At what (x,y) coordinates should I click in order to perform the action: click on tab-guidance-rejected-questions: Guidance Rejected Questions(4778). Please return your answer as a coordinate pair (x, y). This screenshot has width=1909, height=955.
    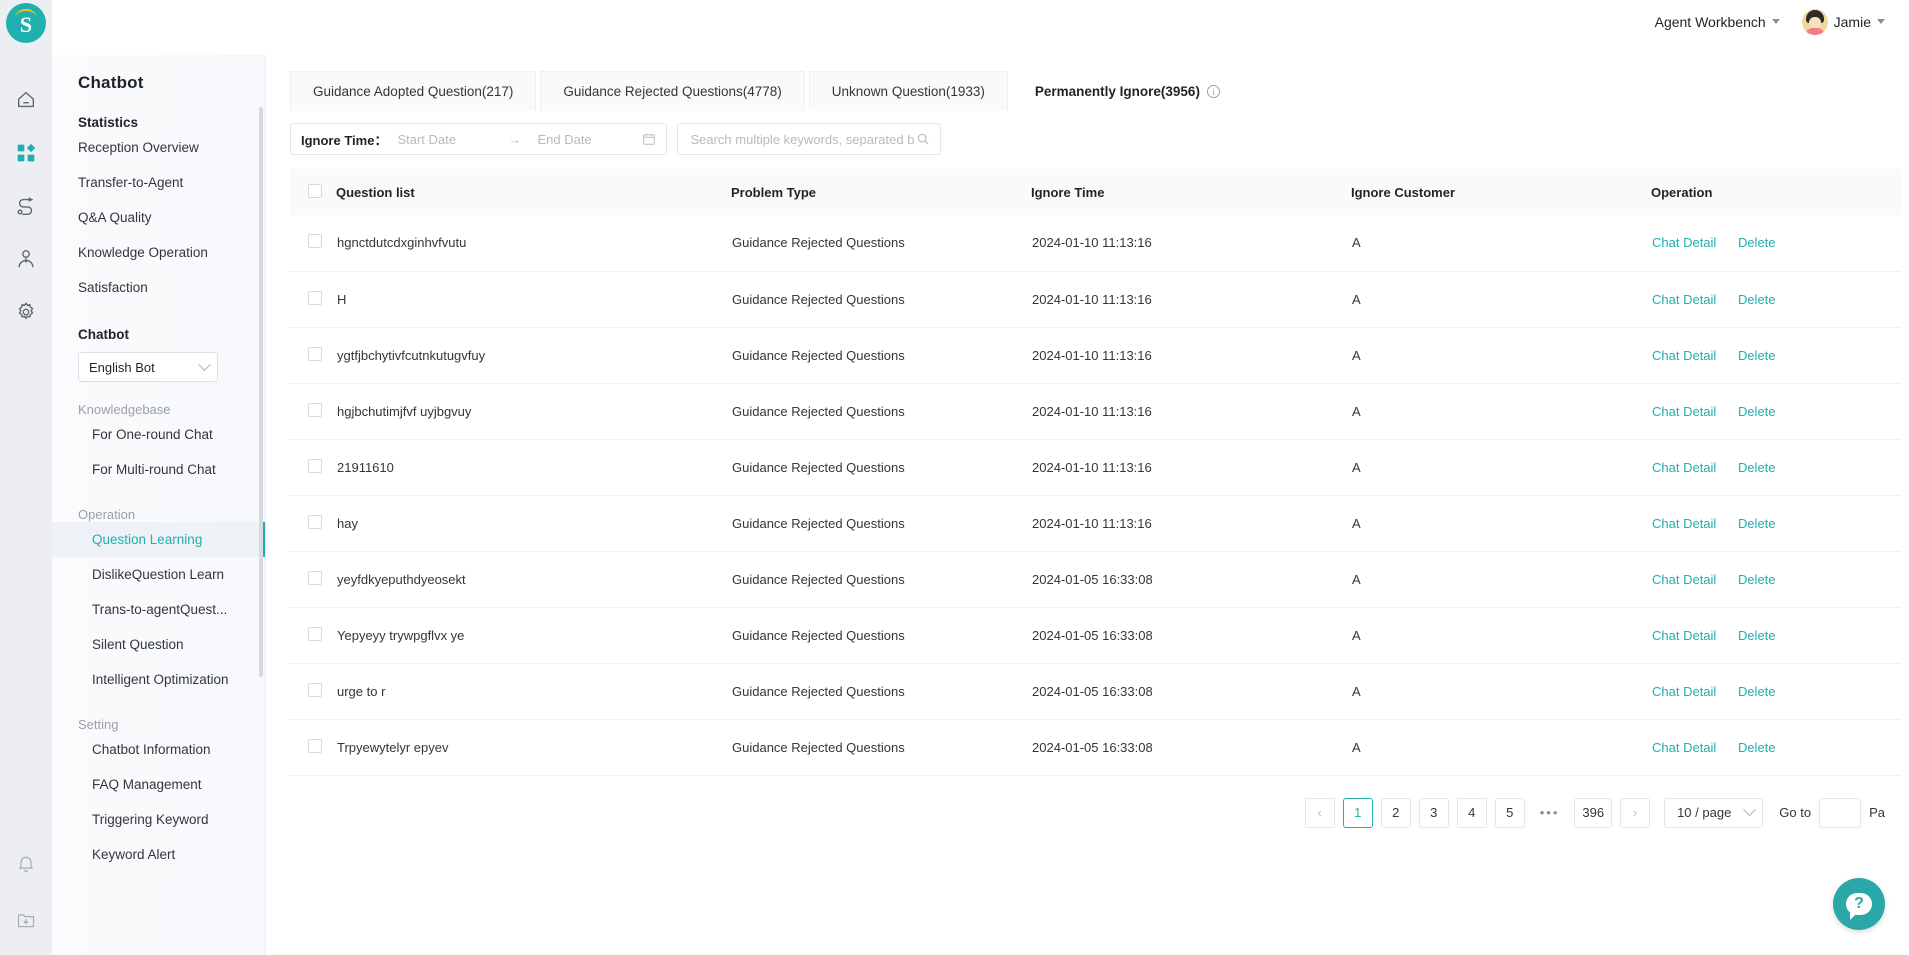
    Looking at the image, I should click on (672, 91).